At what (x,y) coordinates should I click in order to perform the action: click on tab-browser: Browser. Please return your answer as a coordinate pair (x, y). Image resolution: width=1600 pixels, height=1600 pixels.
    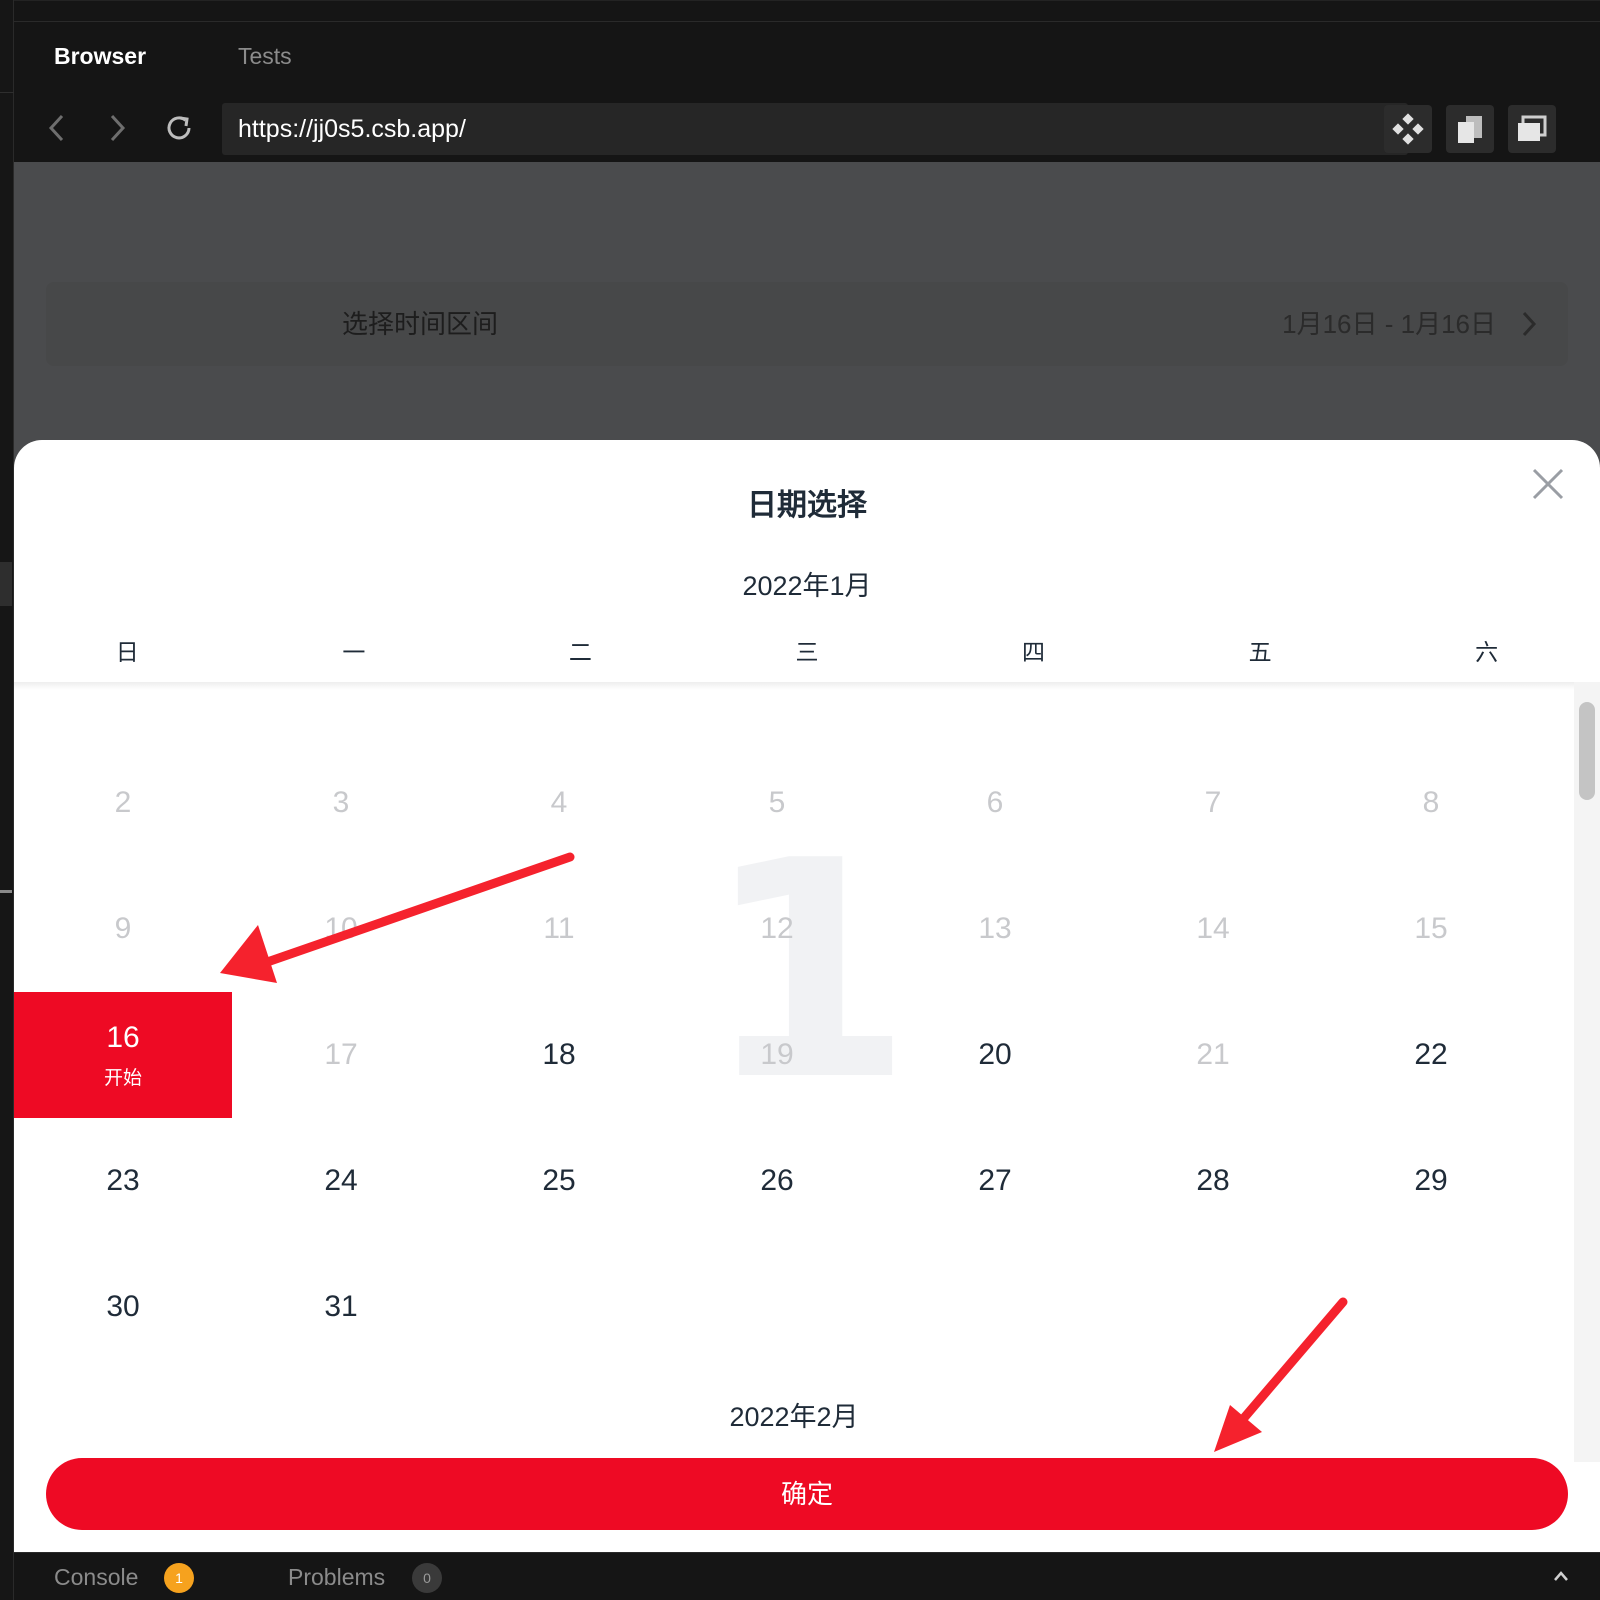
    Looking at the image, I should click on (100, 56).